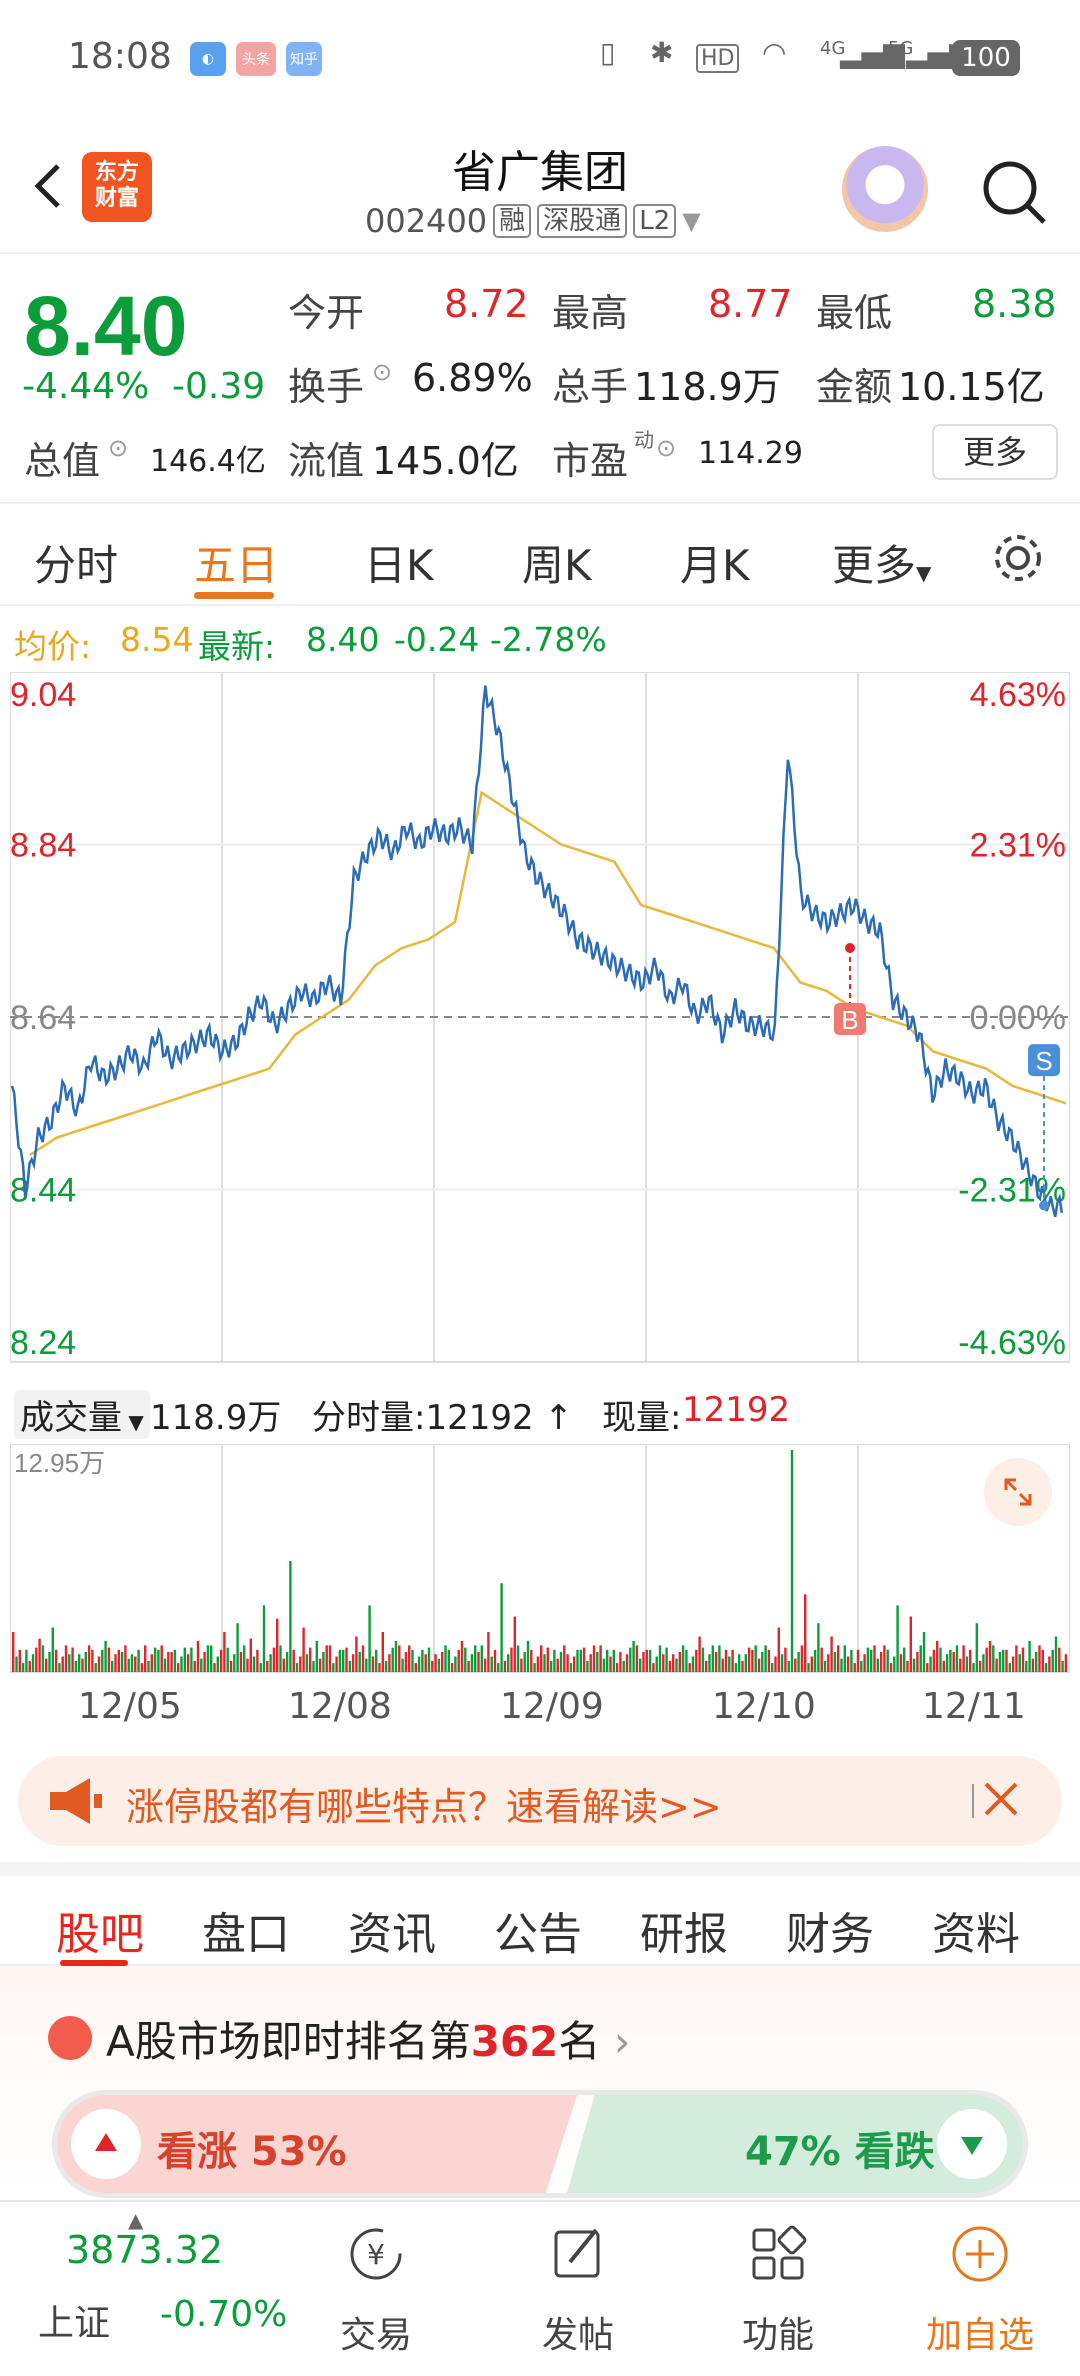 The image size is (1080, 2376). I want to click on close-icon, so click(1001, 1799).